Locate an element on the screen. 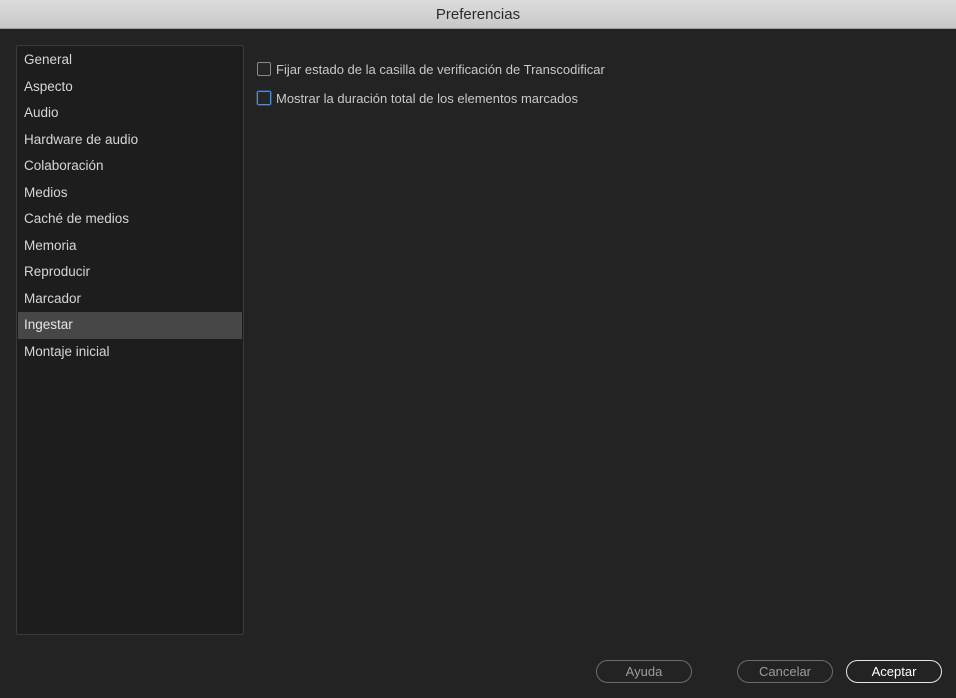 This screenshot has height=698, width=956. sidebar-item-ingestar: Ingestar is located at coordinates (130, 325).